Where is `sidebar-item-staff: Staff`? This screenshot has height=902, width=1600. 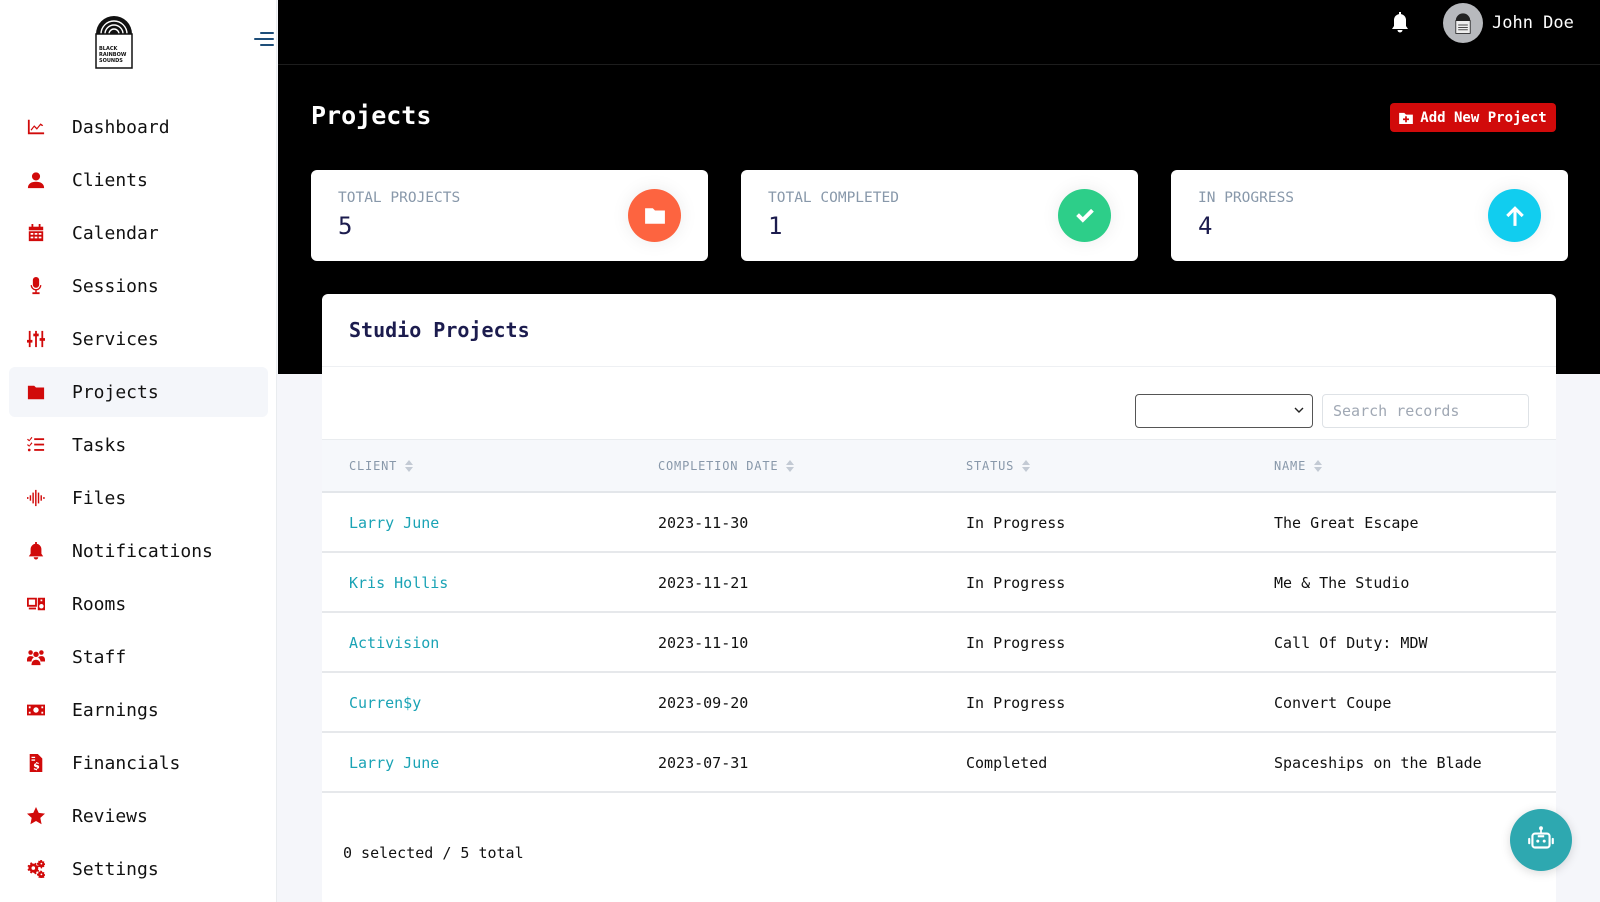
sidebar-item-staff: Staff is located at coordinates (138, 657).